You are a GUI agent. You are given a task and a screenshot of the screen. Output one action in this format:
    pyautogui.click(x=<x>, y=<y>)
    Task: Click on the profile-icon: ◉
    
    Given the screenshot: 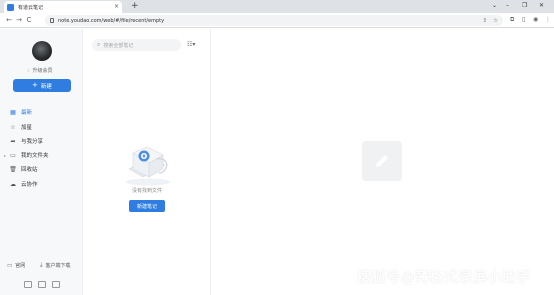 What is the action you would take?
    pyautogui.click(x=535, y=20)
    